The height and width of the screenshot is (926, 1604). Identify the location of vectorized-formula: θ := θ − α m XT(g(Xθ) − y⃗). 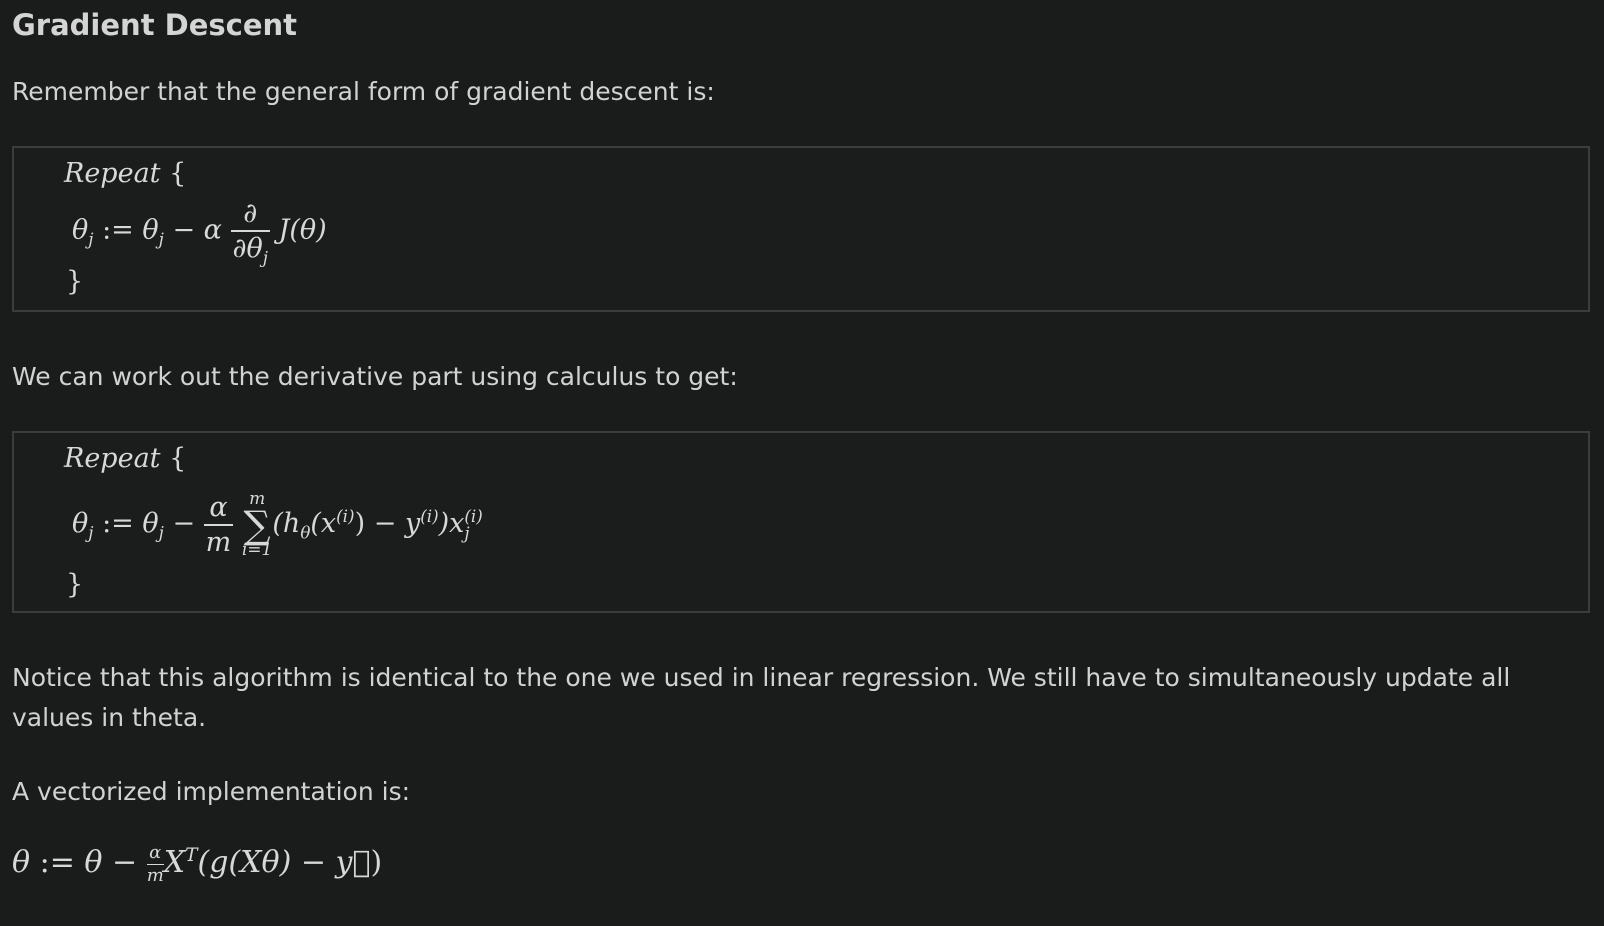
(197, 863).